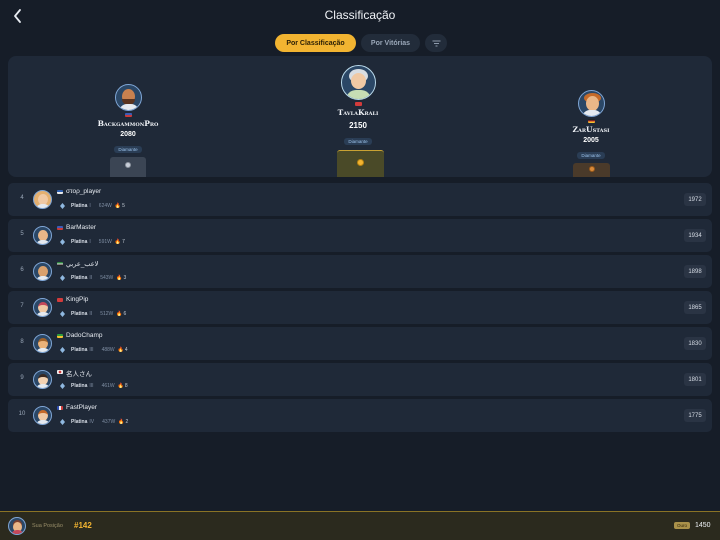  What do you see at coordinates (360, 525) in the screenshot?
I see `my-position-bar: Sua Posição #142 Ouro 1450` at bounding box center [360, 525].